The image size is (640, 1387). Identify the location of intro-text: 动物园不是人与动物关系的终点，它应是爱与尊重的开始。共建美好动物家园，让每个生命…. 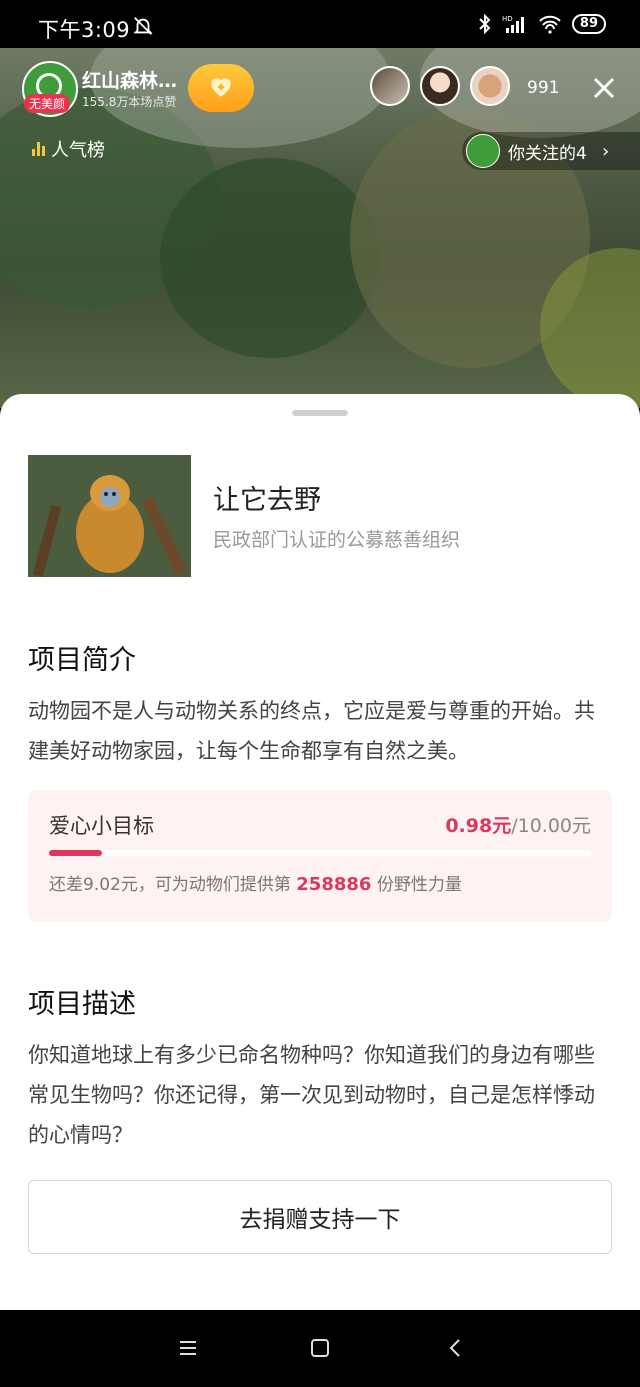
(311, 731).